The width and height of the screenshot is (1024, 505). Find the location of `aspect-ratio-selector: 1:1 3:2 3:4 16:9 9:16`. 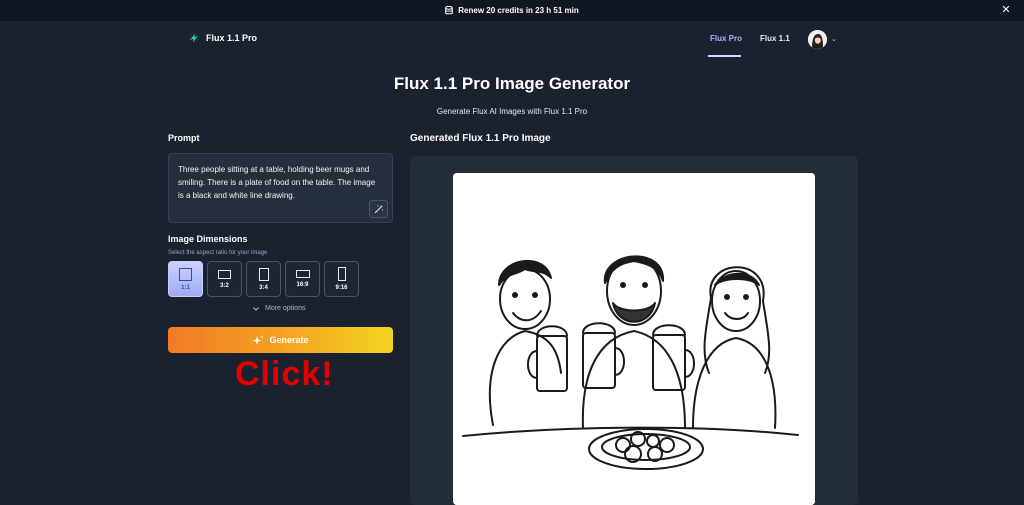

aspect-ratio-selector: 1:1 3:2 3:4 16:9 9:16 is located at coordinates (263, 279).